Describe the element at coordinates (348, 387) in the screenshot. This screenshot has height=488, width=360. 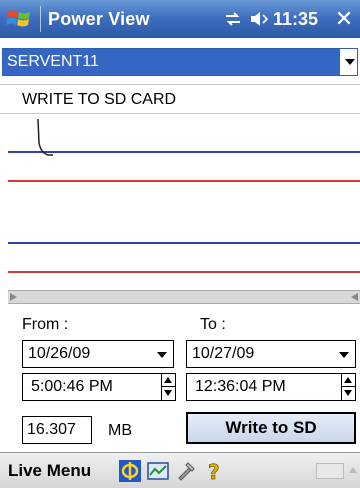
I see `to-time-spinner` at that location.